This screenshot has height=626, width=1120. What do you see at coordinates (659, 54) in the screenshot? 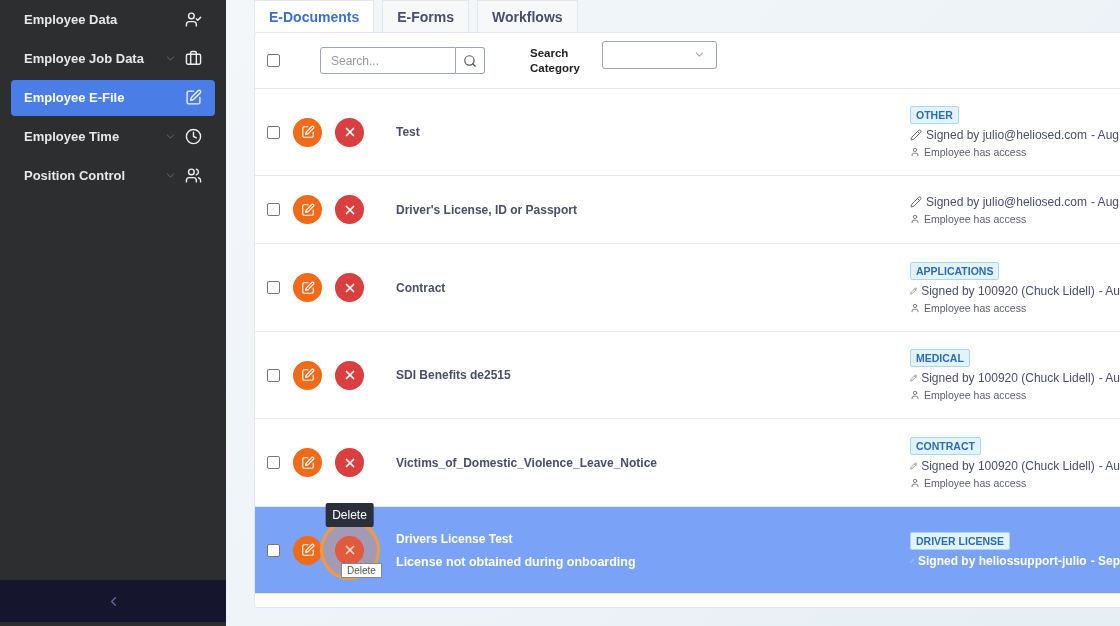
I see `category-dropdown` at bounding box center [659, 54].